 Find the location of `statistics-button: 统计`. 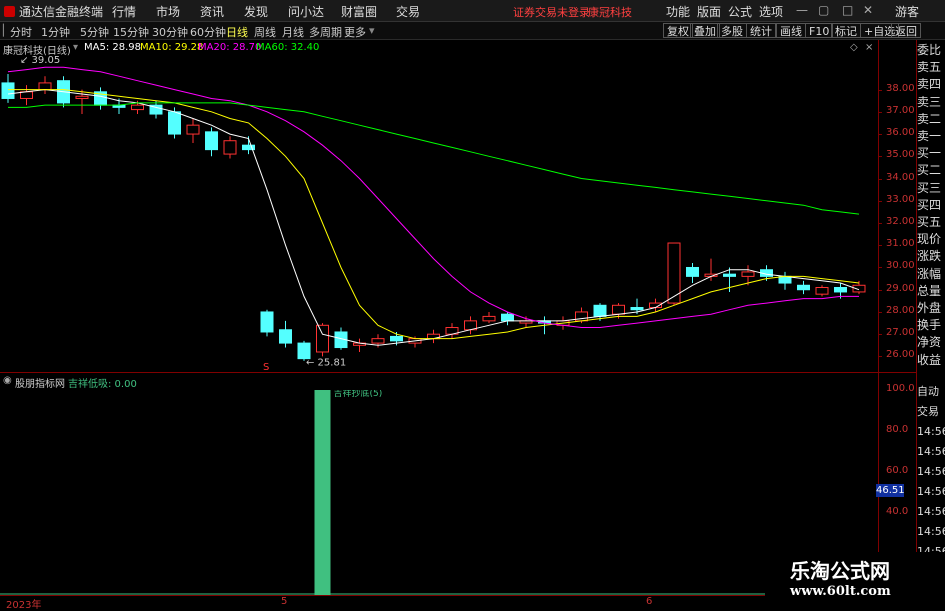

statistics-button: 统计 is located at coordinates (761, 30).